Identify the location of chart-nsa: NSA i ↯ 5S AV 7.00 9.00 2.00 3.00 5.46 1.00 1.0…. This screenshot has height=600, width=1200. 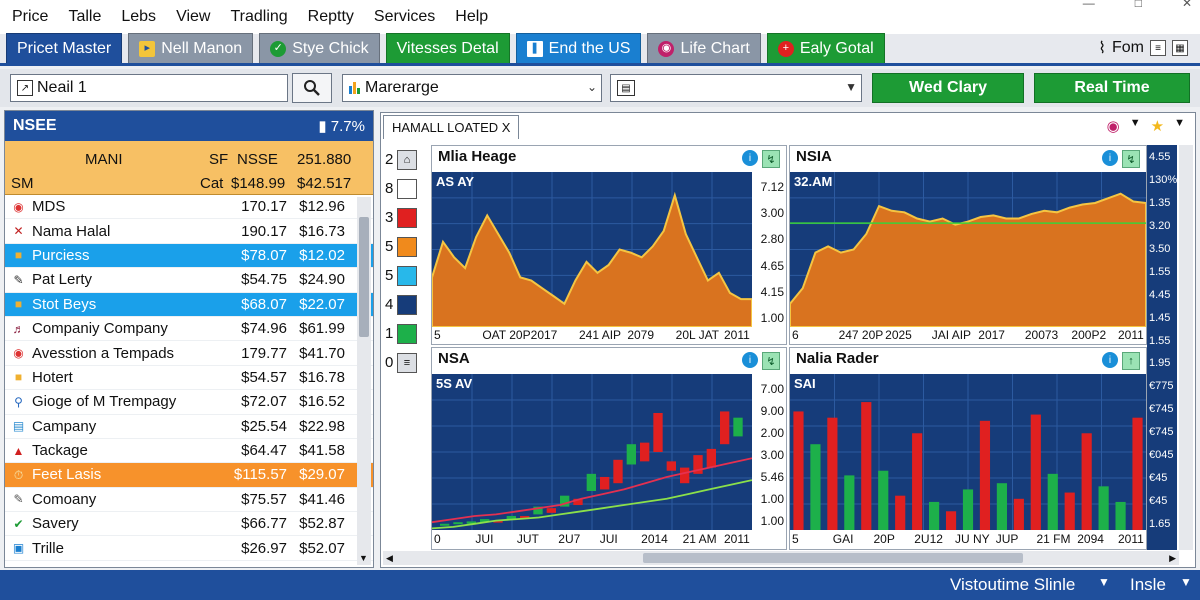
(609, 448).